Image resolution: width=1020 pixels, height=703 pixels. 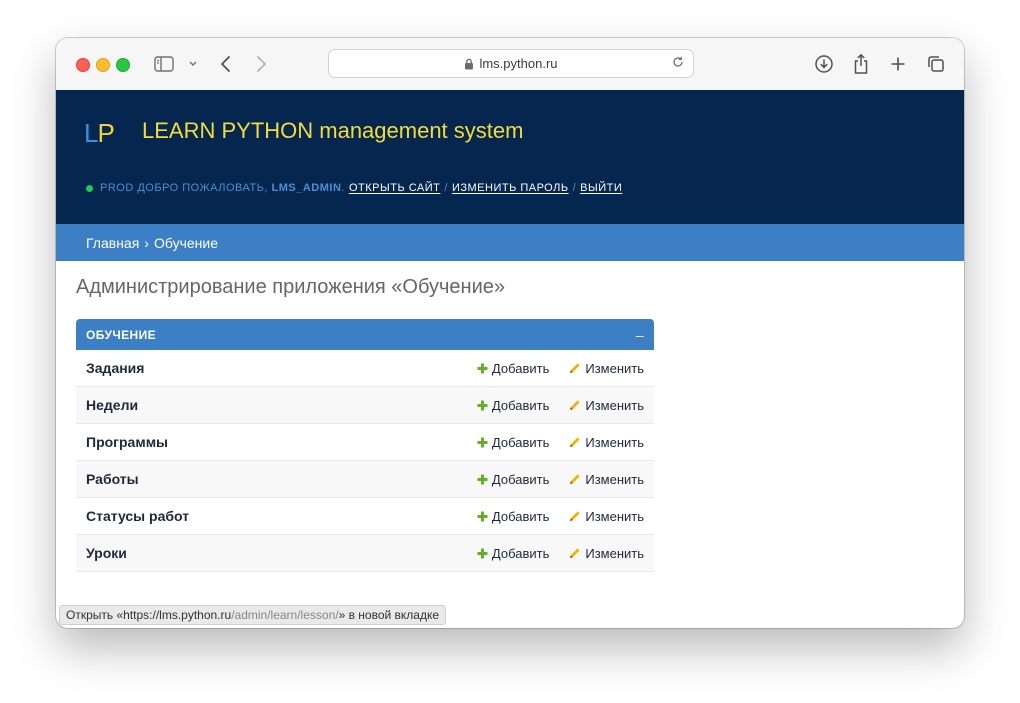 I want to click on back-icon, so click(x=226, y=64).